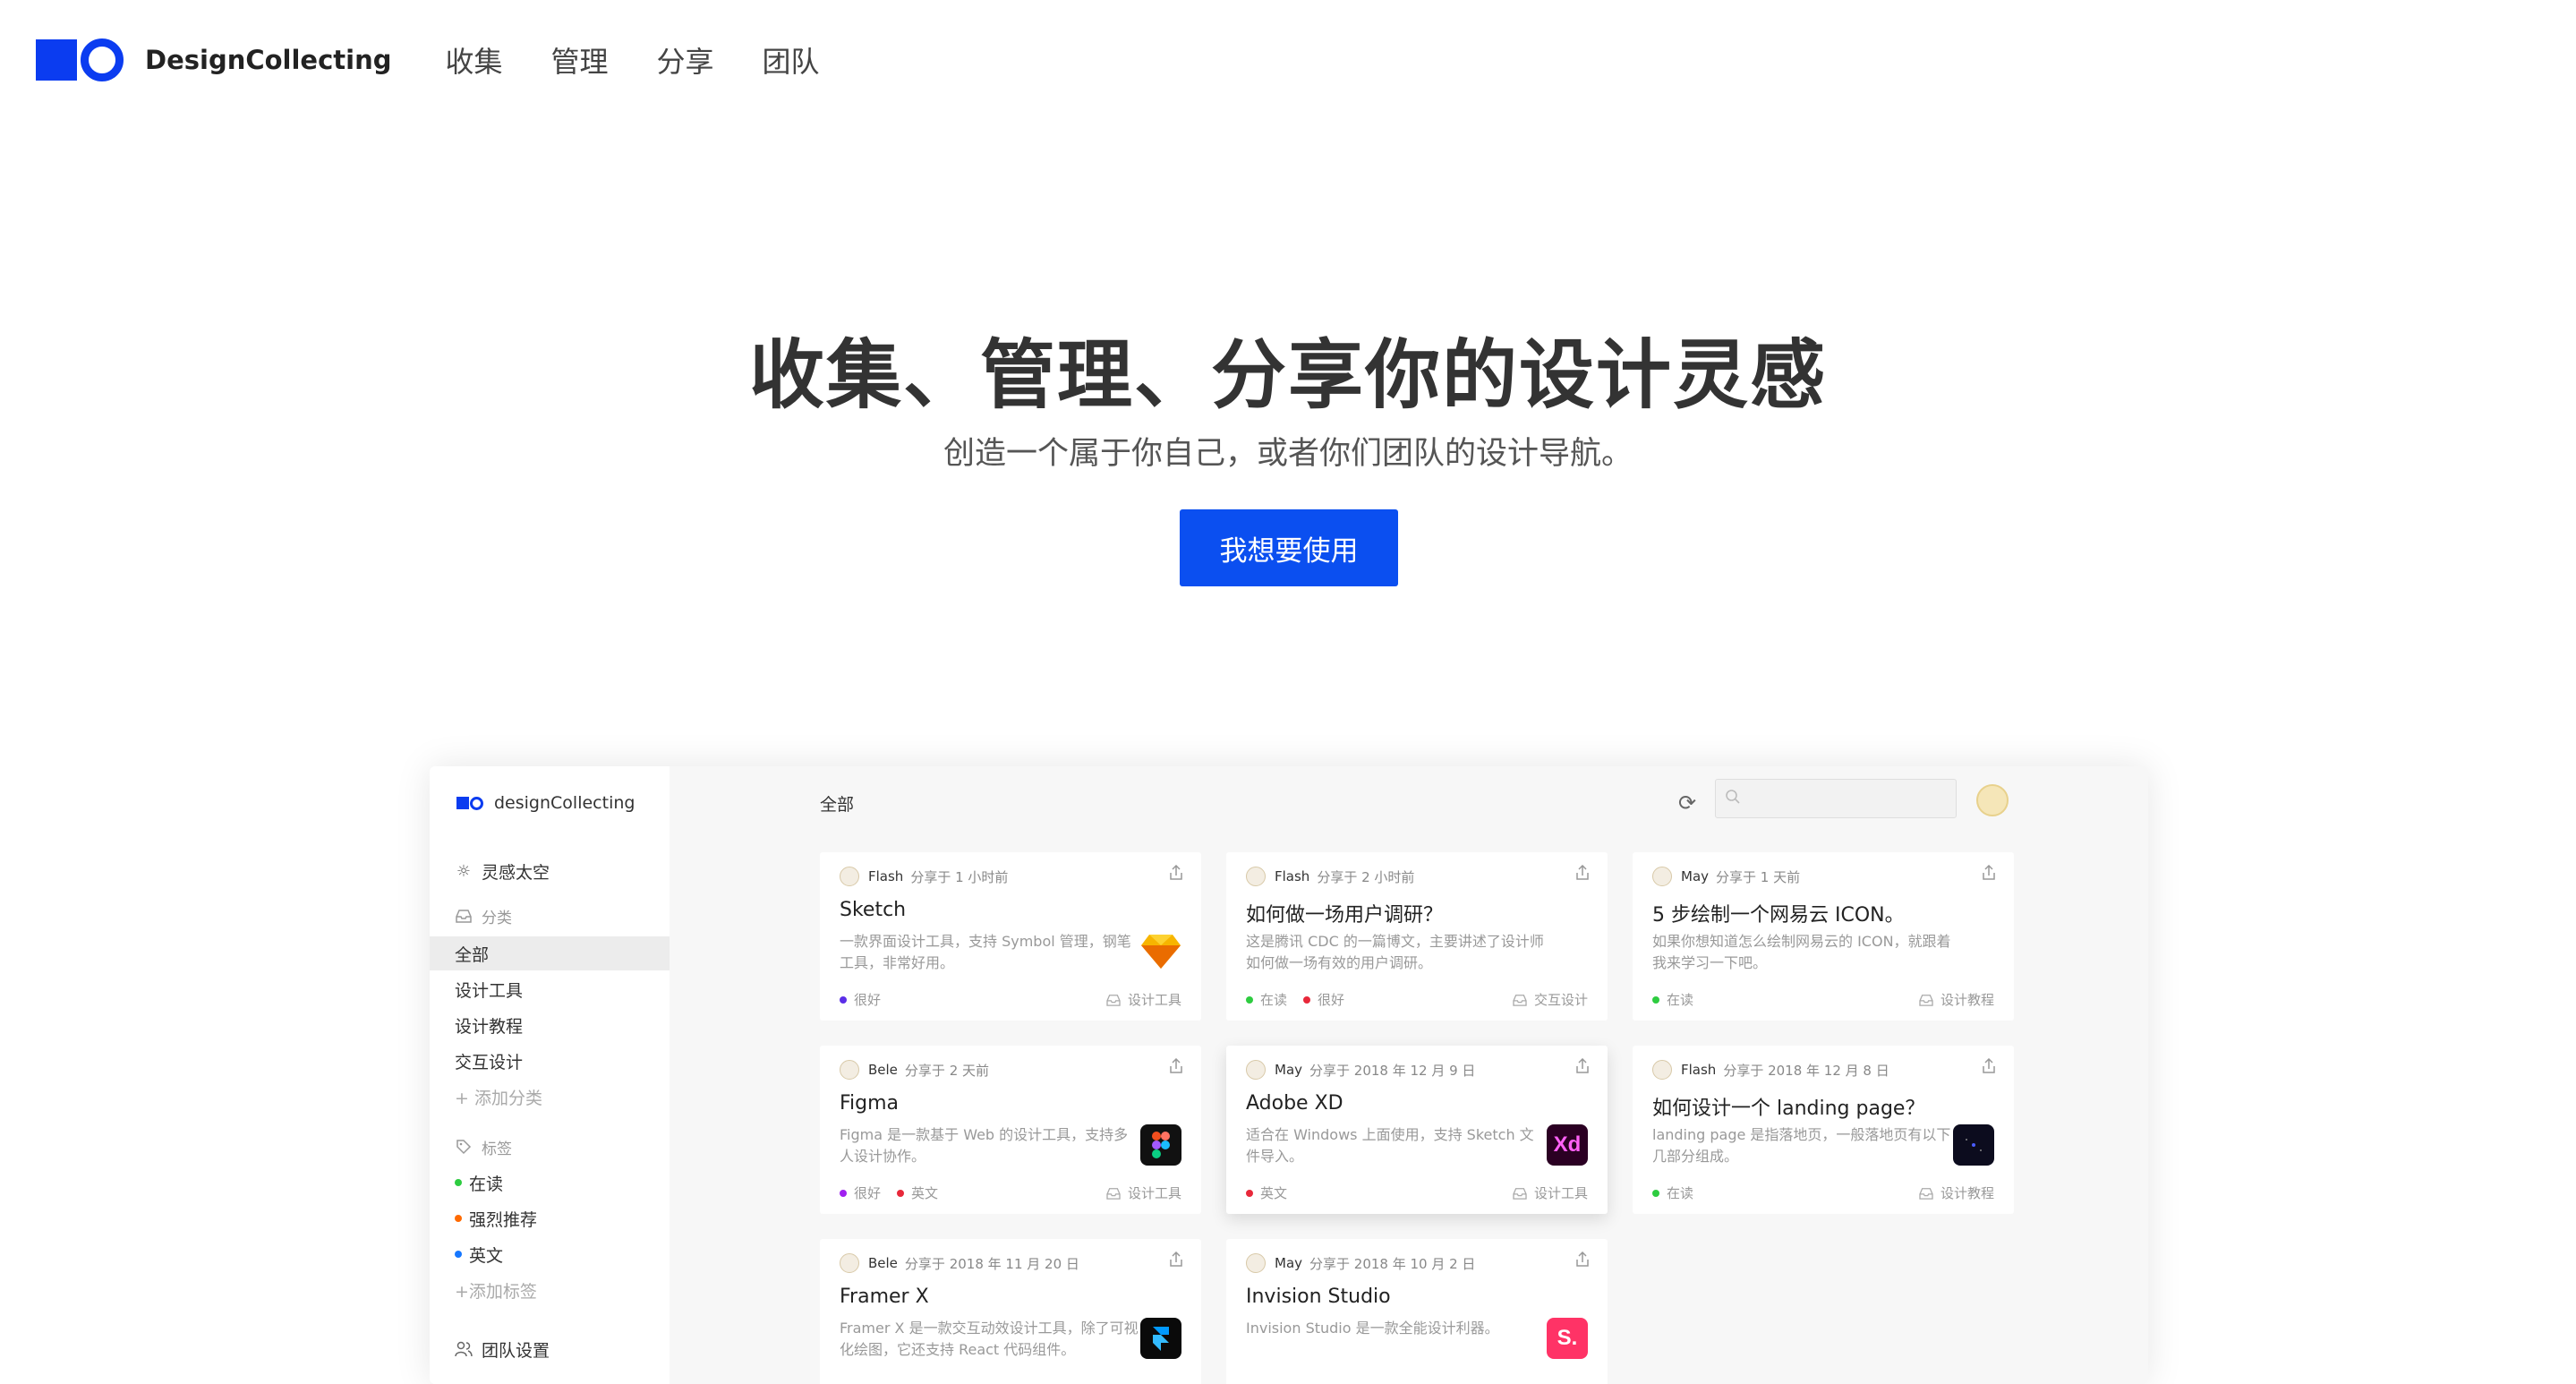 Image resolution: width=2576 pixels, height=1384 pixels. I want to click on sidebar-tag-recommended: 强烈推荐, so click(550, 1218).